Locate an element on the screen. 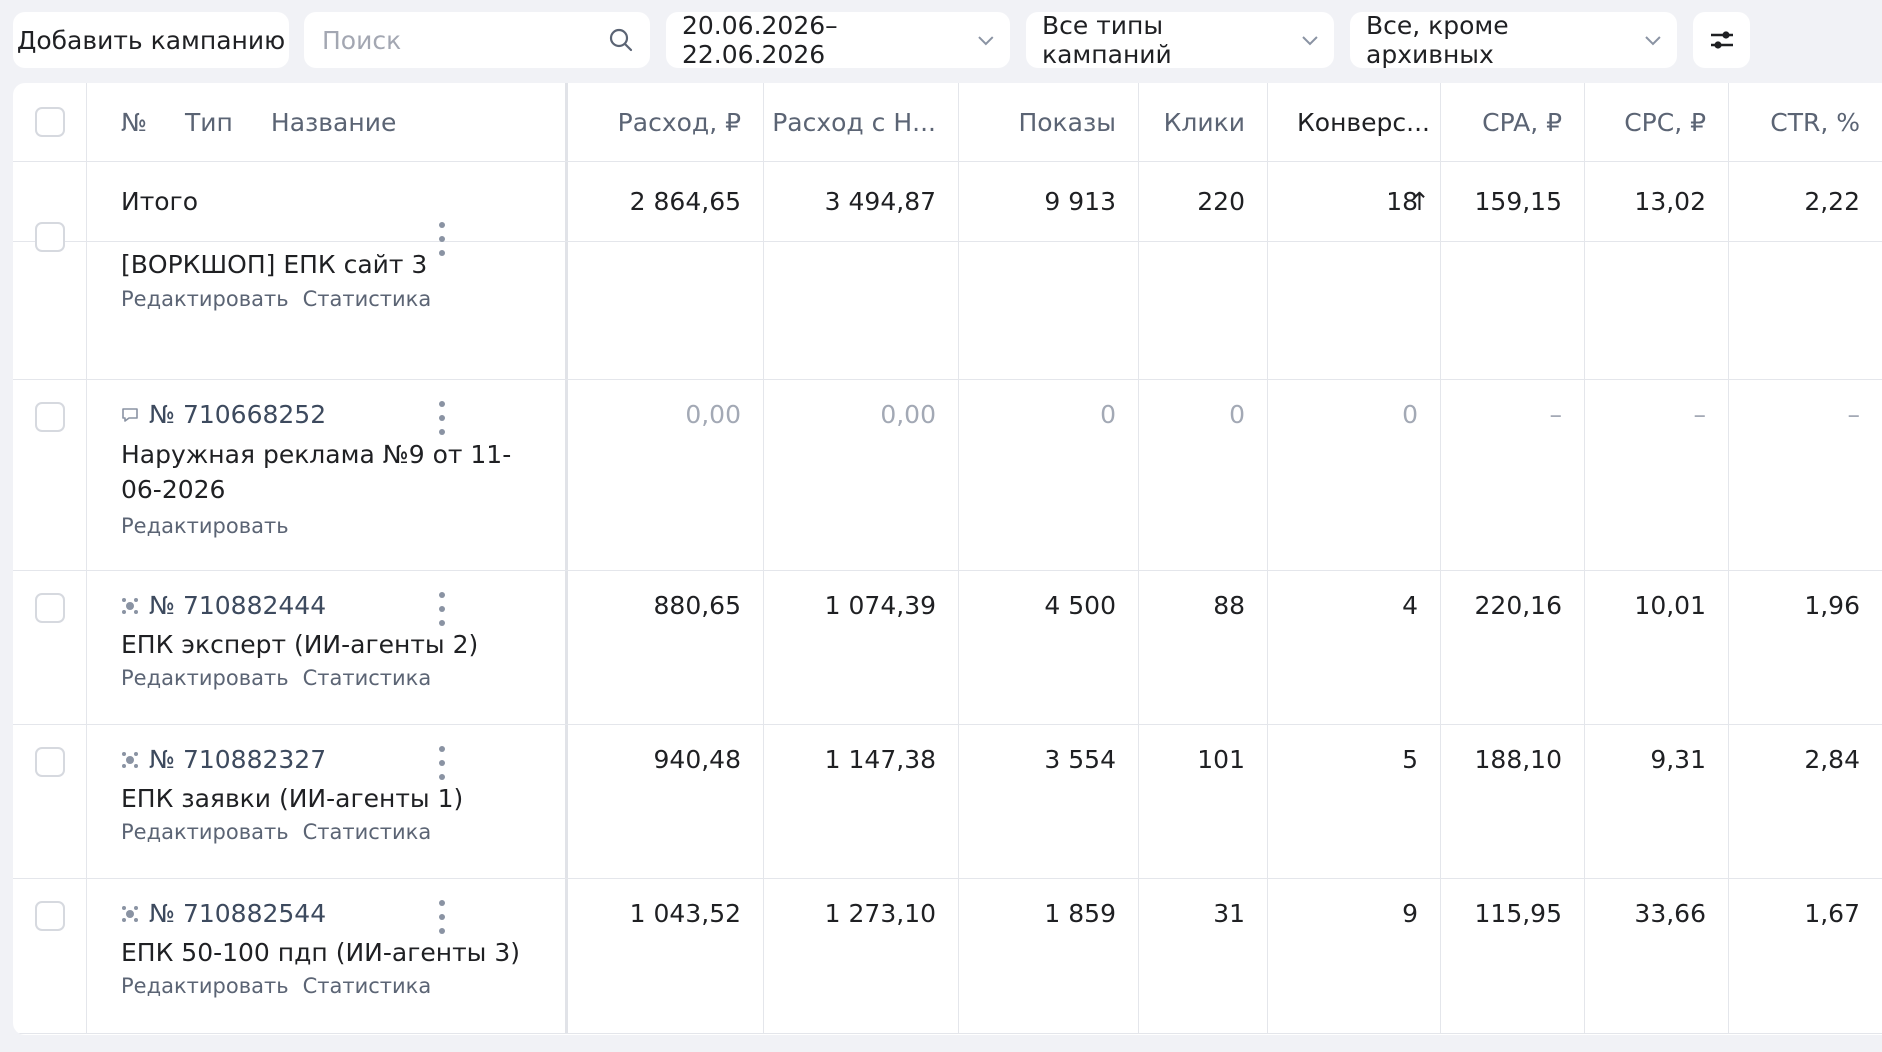 Image resolution: width=1882 pixels, height=1052 pixels. column-header-cpa: CPA, ₽ is located at coordinates (1513, 122).